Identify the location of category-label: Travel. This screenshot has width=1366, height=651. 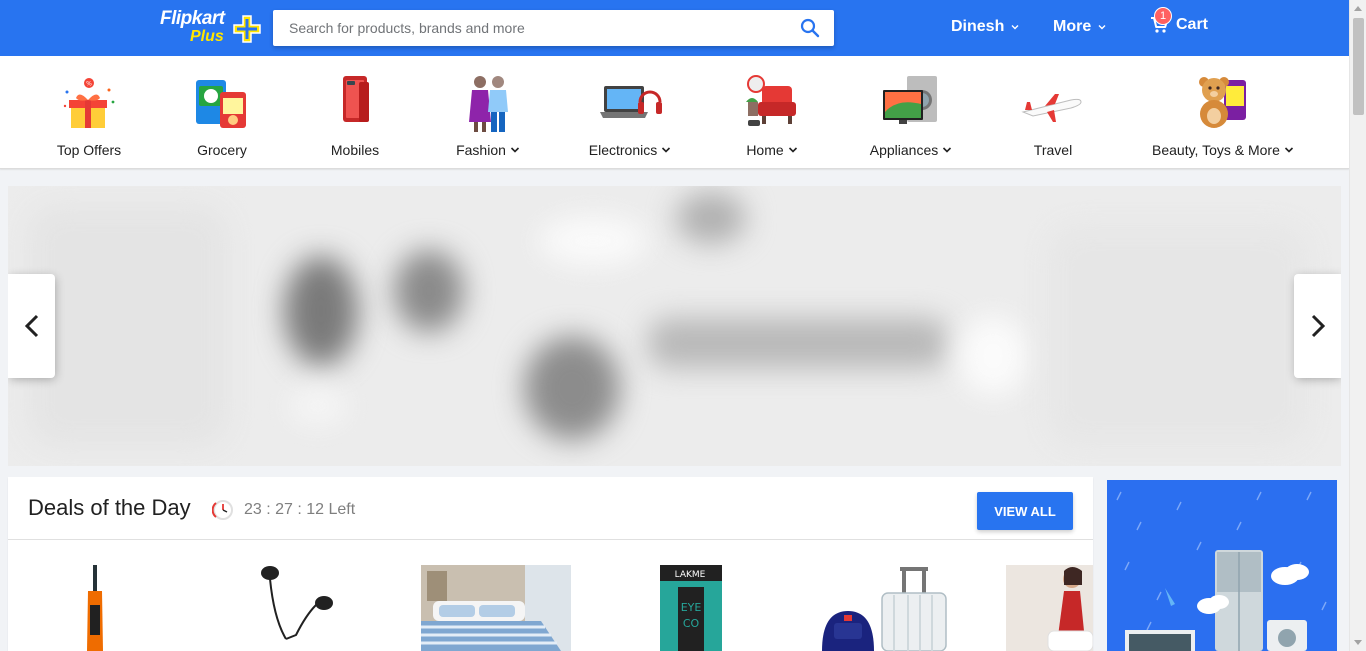
(1053, 150).